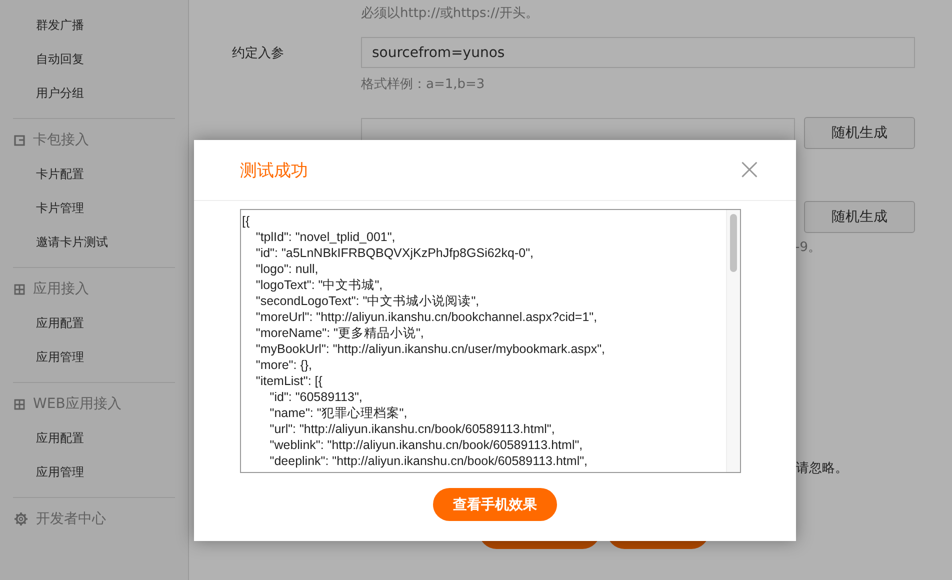 This screenshot has width=952, height=580. What do you see at coordinates (822, 468) in the screenshot?
I see `notice-text: 请忽略。` at bounding box center [822, 468].